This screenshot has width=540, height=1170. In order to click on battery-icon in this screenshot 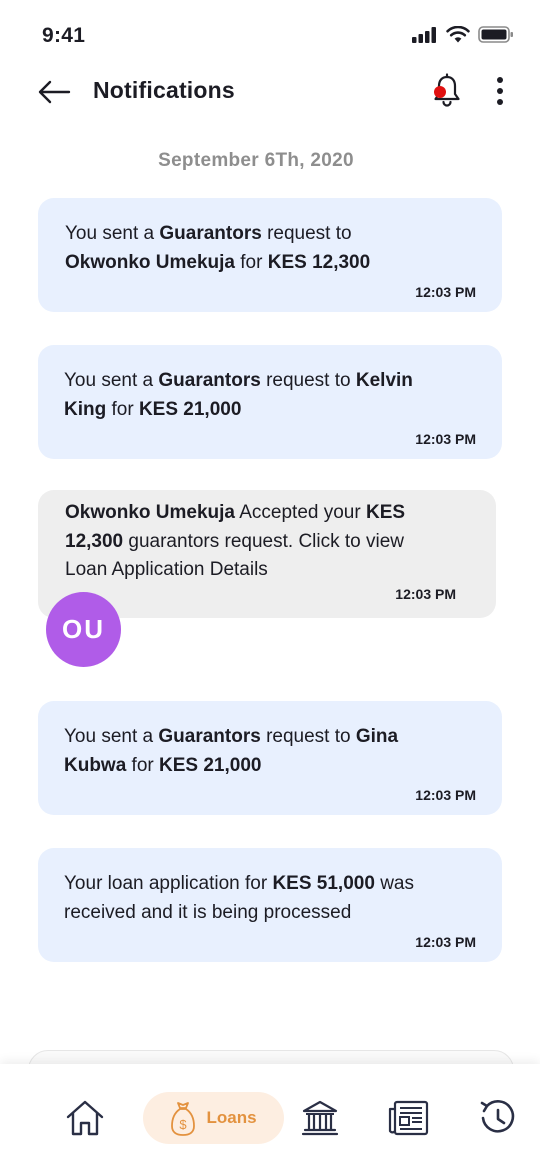, I will do `click(495, 34)`.